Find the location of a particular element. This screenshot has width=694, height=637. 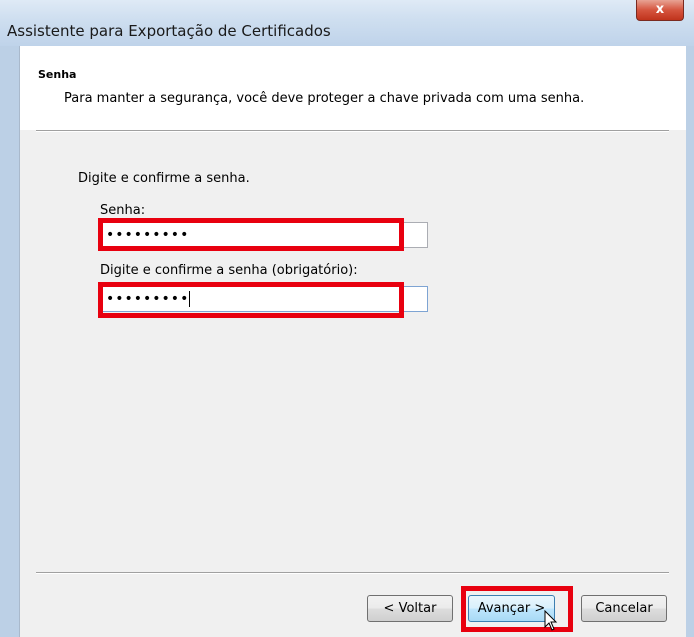

header-divider is located at coordinates (352, 131).